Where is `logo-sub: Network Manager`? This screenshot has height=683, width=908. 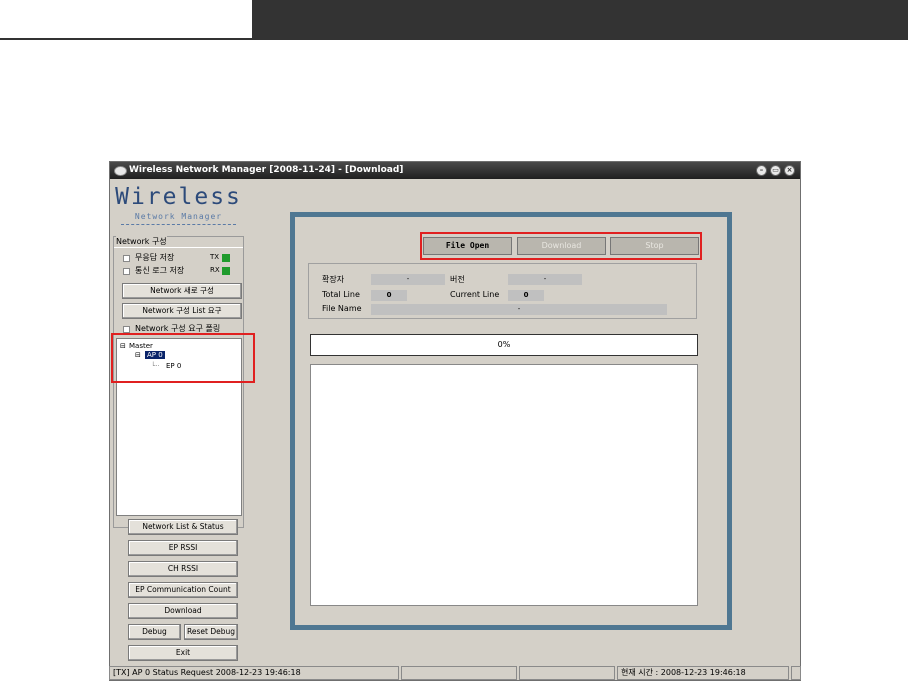
logo-sub: Network Manager is located at coordinates (178, 216).